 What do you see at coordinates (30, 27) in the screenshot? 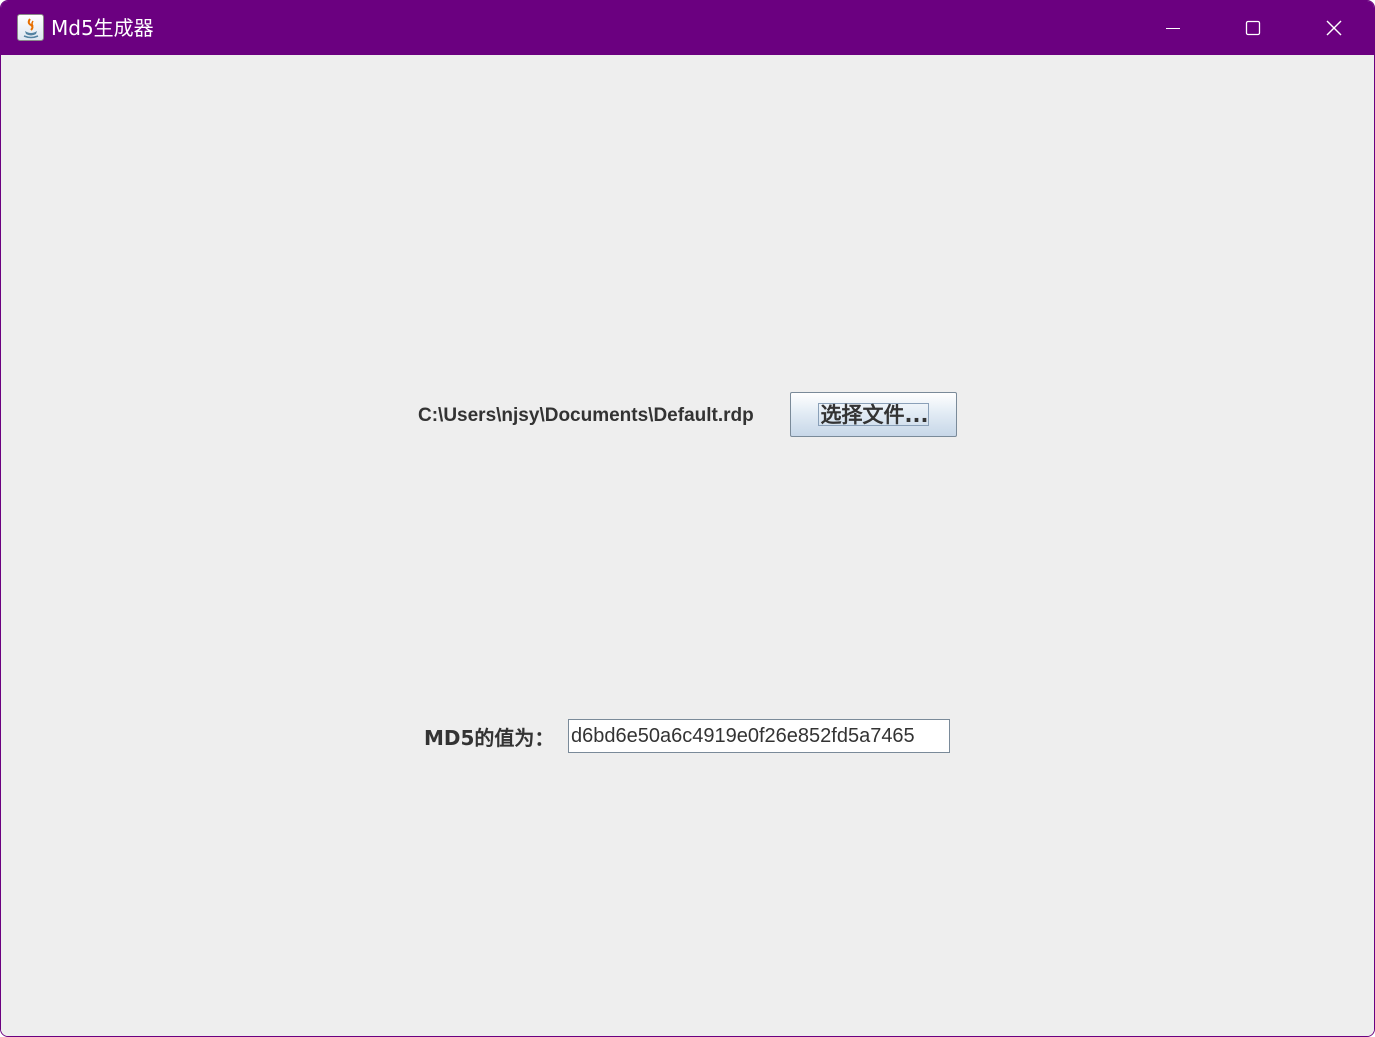
I see `java-app-icon` at bounding box center [30, 27].